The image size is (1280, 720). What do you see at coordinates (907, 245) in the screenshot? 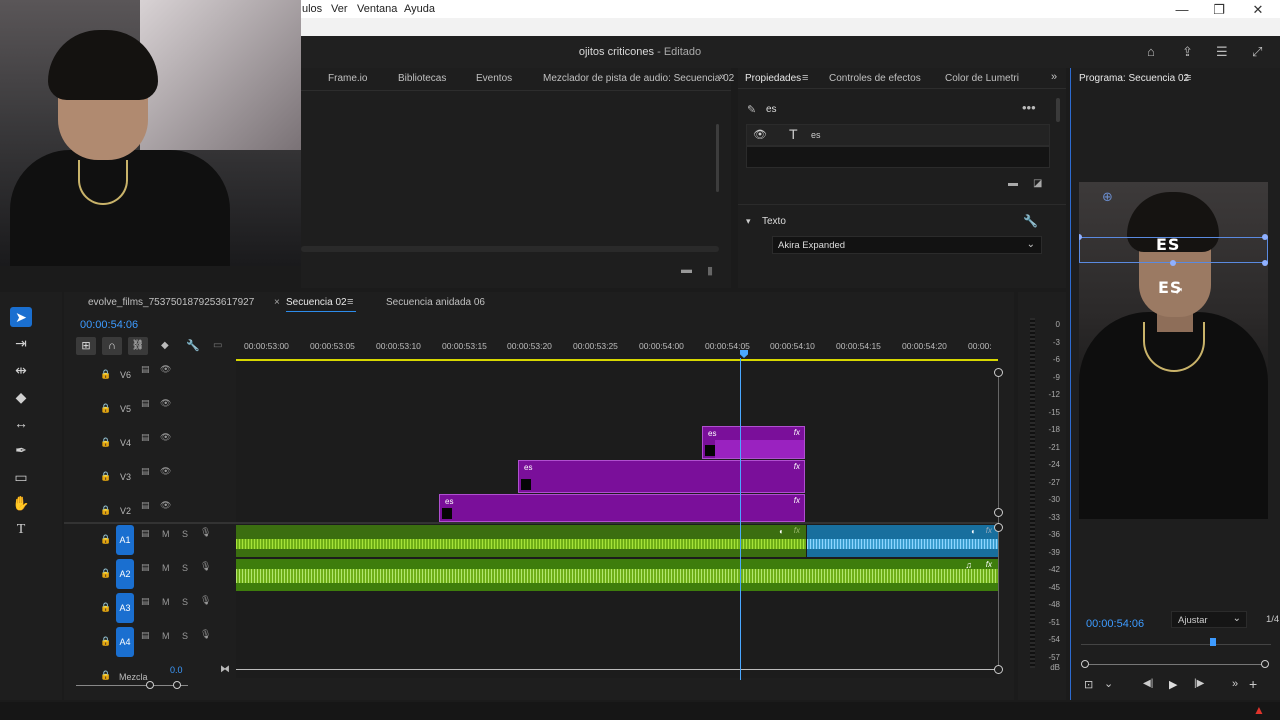
I see `font-dropdown: Akira Expanded ⌄` at bounding box center [907, 245].